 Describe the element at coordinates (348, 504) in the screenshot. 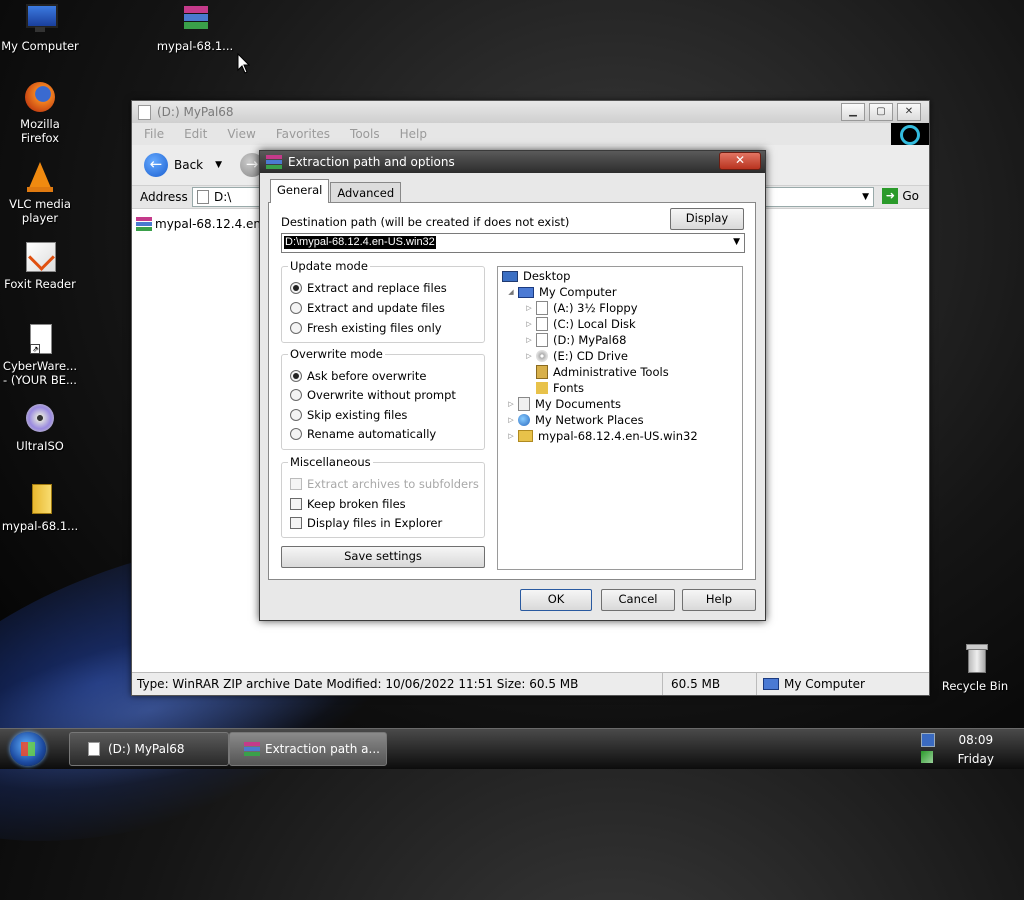

I see `checkbox-keep-broken-files: Keep broken files` at that location.